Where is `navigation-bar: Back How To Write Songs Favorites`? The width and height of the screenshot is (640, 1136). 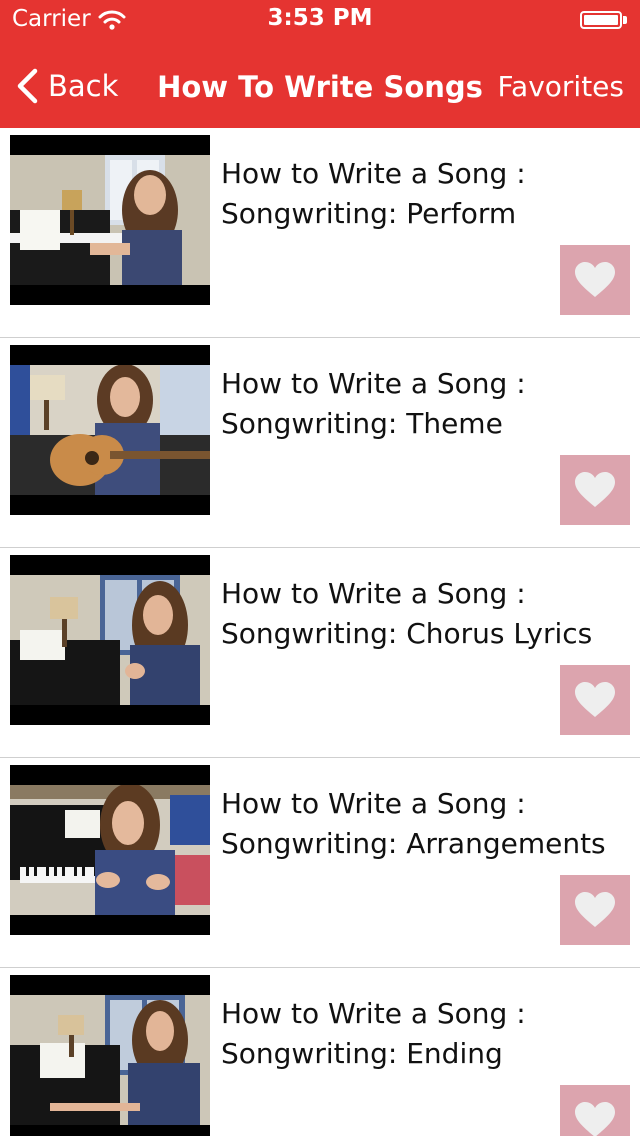 navigation-bar: Back How To Write Songs Favorites is located at coordinates (320, 84).